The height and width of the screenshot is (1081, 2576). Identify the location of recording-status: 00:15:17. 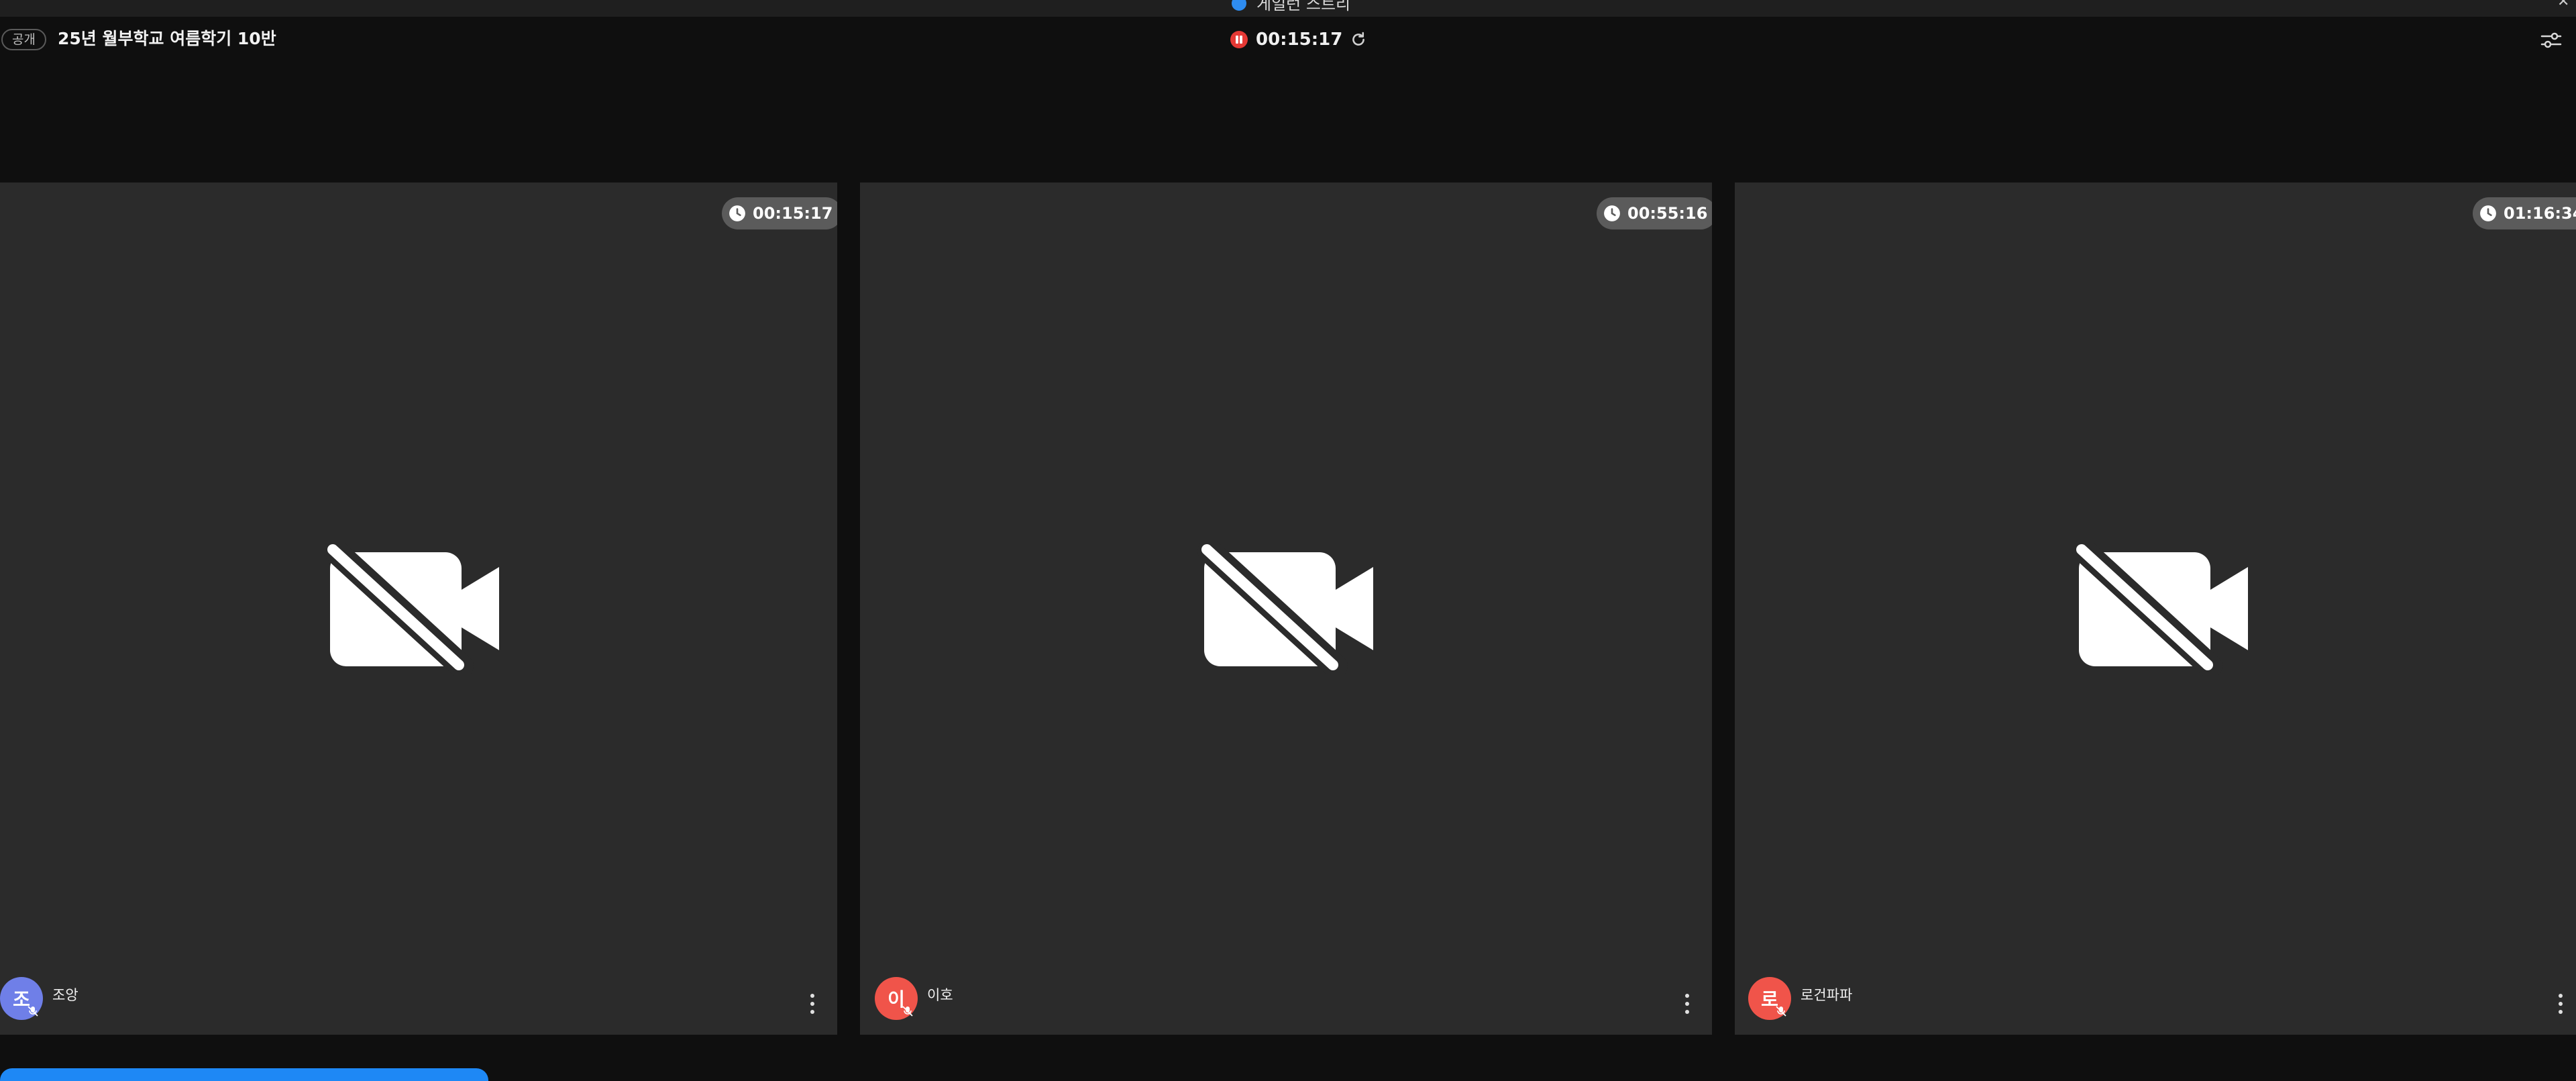
(1299, 39).